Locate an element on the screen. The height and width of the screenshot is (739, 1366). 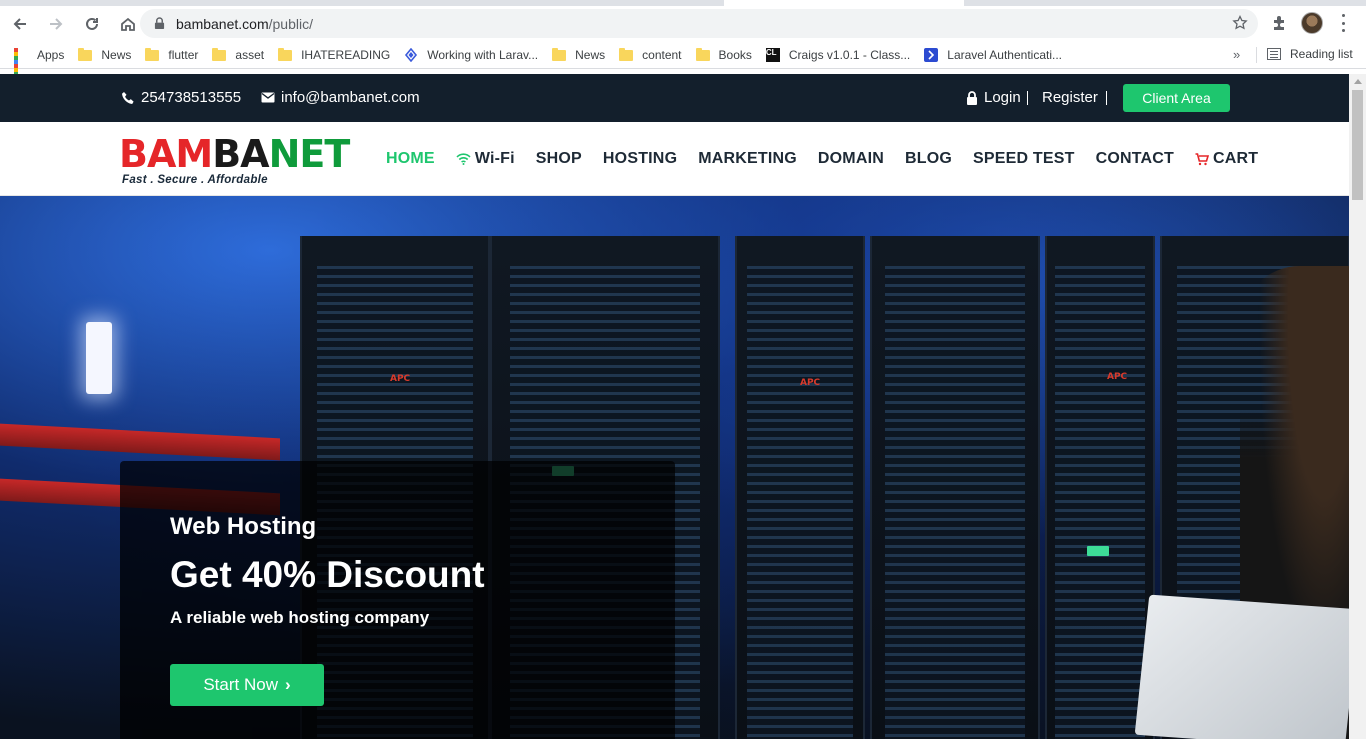
cl-icon: CL is located at coordinates (772, 54).